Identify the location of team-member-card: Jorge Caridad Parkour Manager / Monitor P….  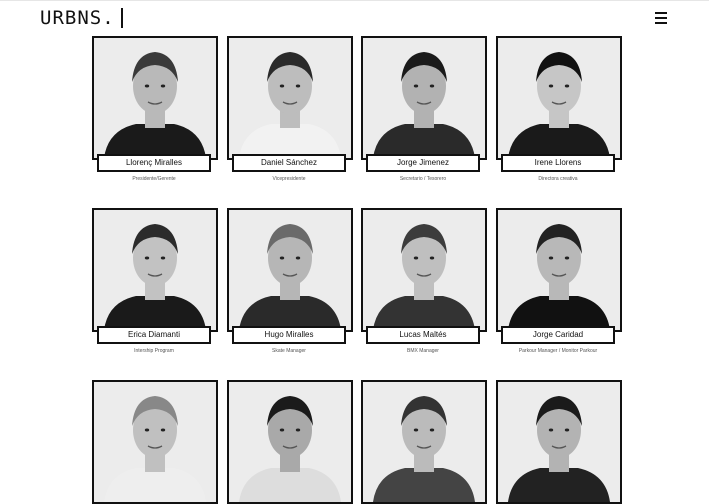
(559, 281).